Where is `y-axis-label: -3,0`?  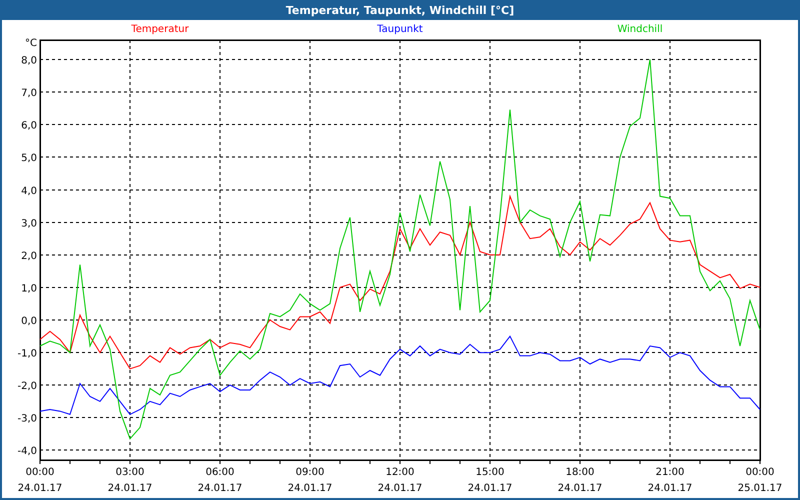
y-axis-label: -3,0 is located at coordinates (27, 419).